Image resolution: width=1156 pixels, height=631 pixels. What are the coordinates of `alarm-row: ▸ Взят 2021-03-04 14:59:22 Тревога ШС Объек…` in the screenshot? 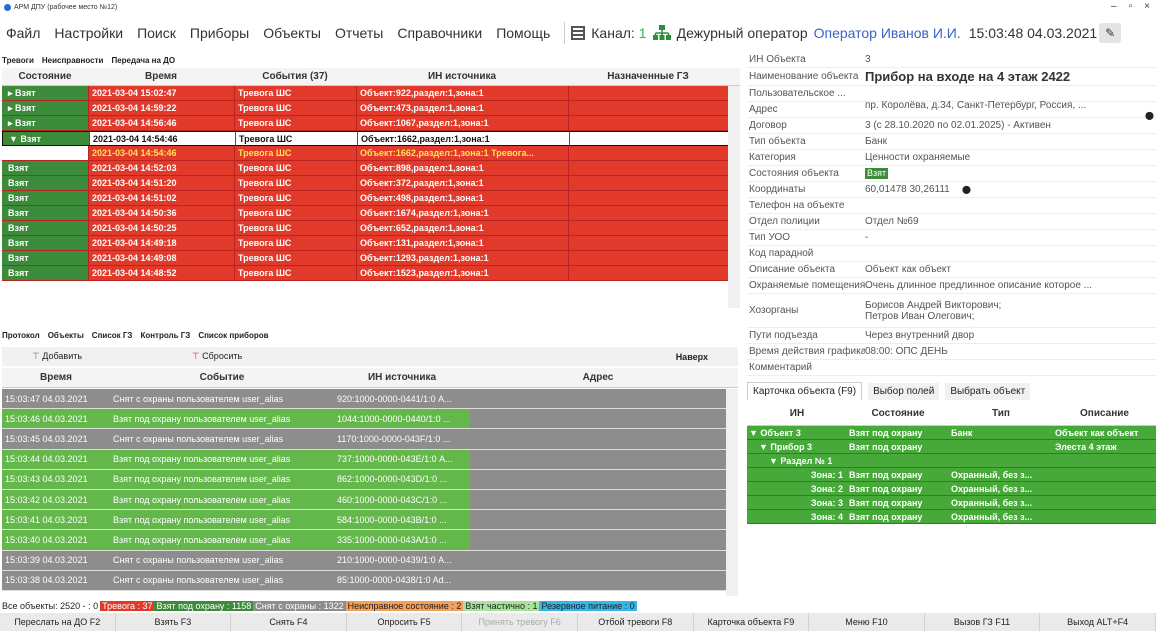 It's located at (371, 108).